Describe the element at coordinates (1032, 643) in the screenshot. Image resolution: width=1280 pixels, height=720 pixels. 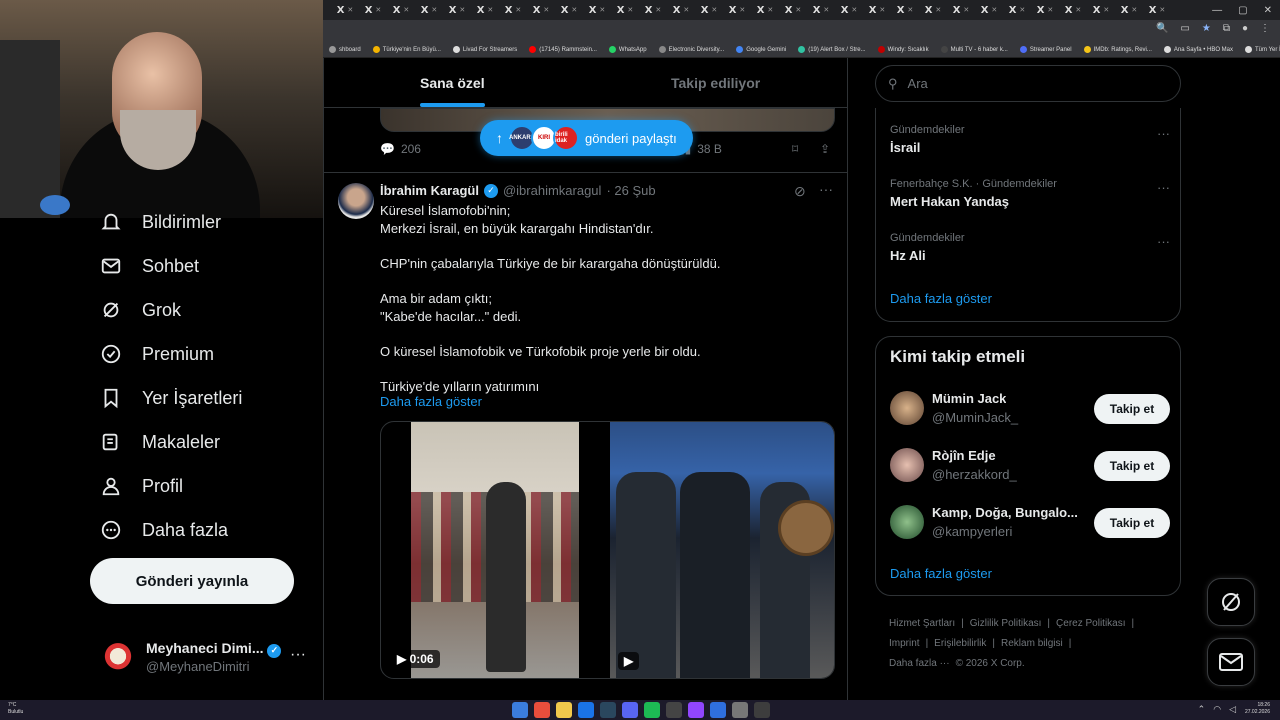
I see `footer-link: Reklam bilgisi` at that location.